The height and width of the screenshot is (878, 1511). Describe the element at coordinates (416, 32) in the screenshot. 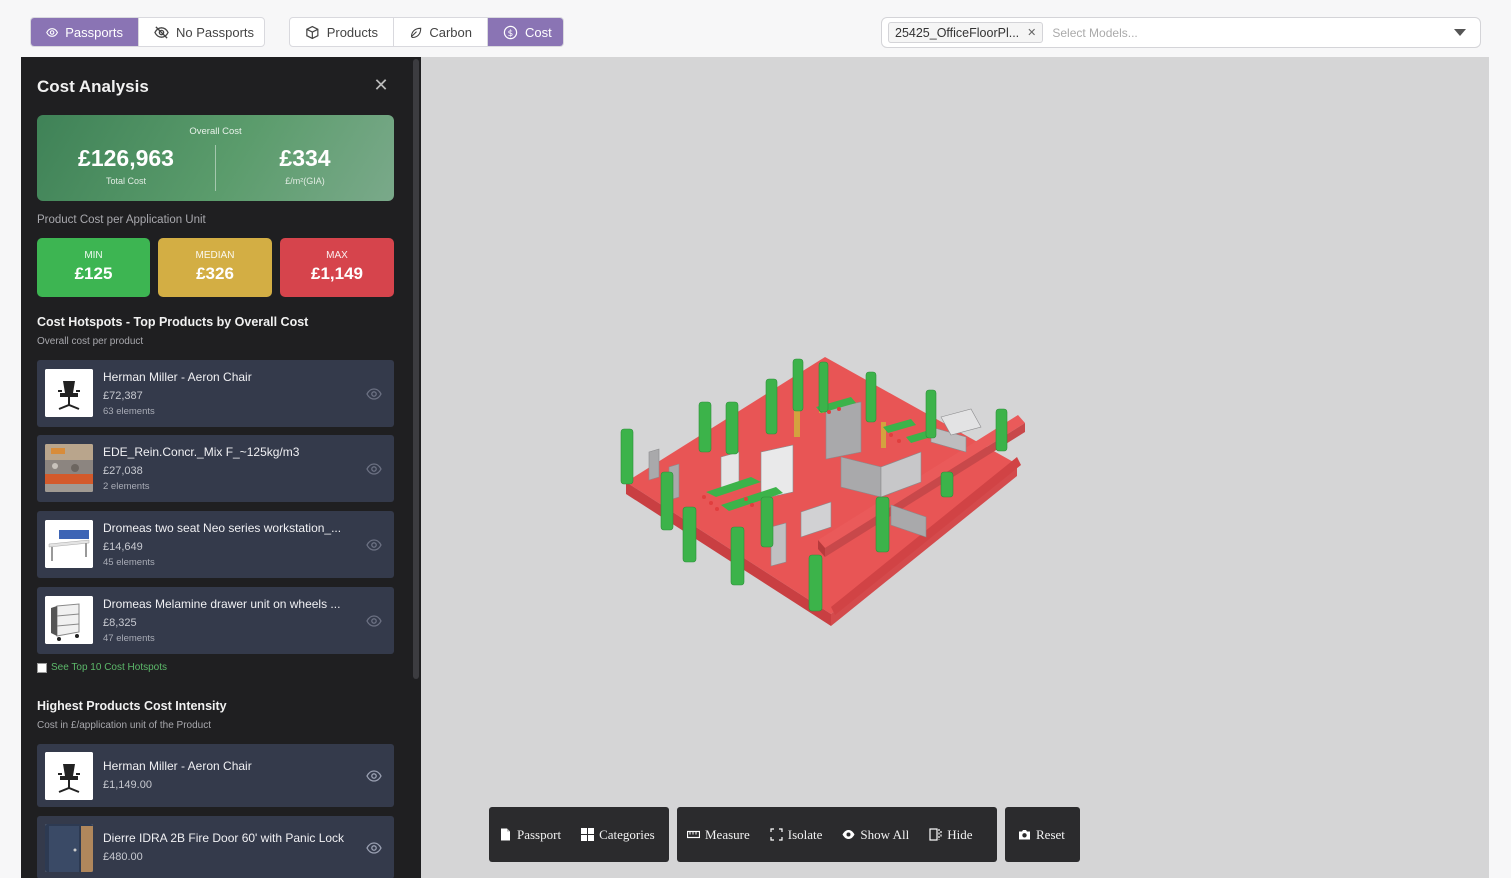

I see `leaf-icon` at that location.